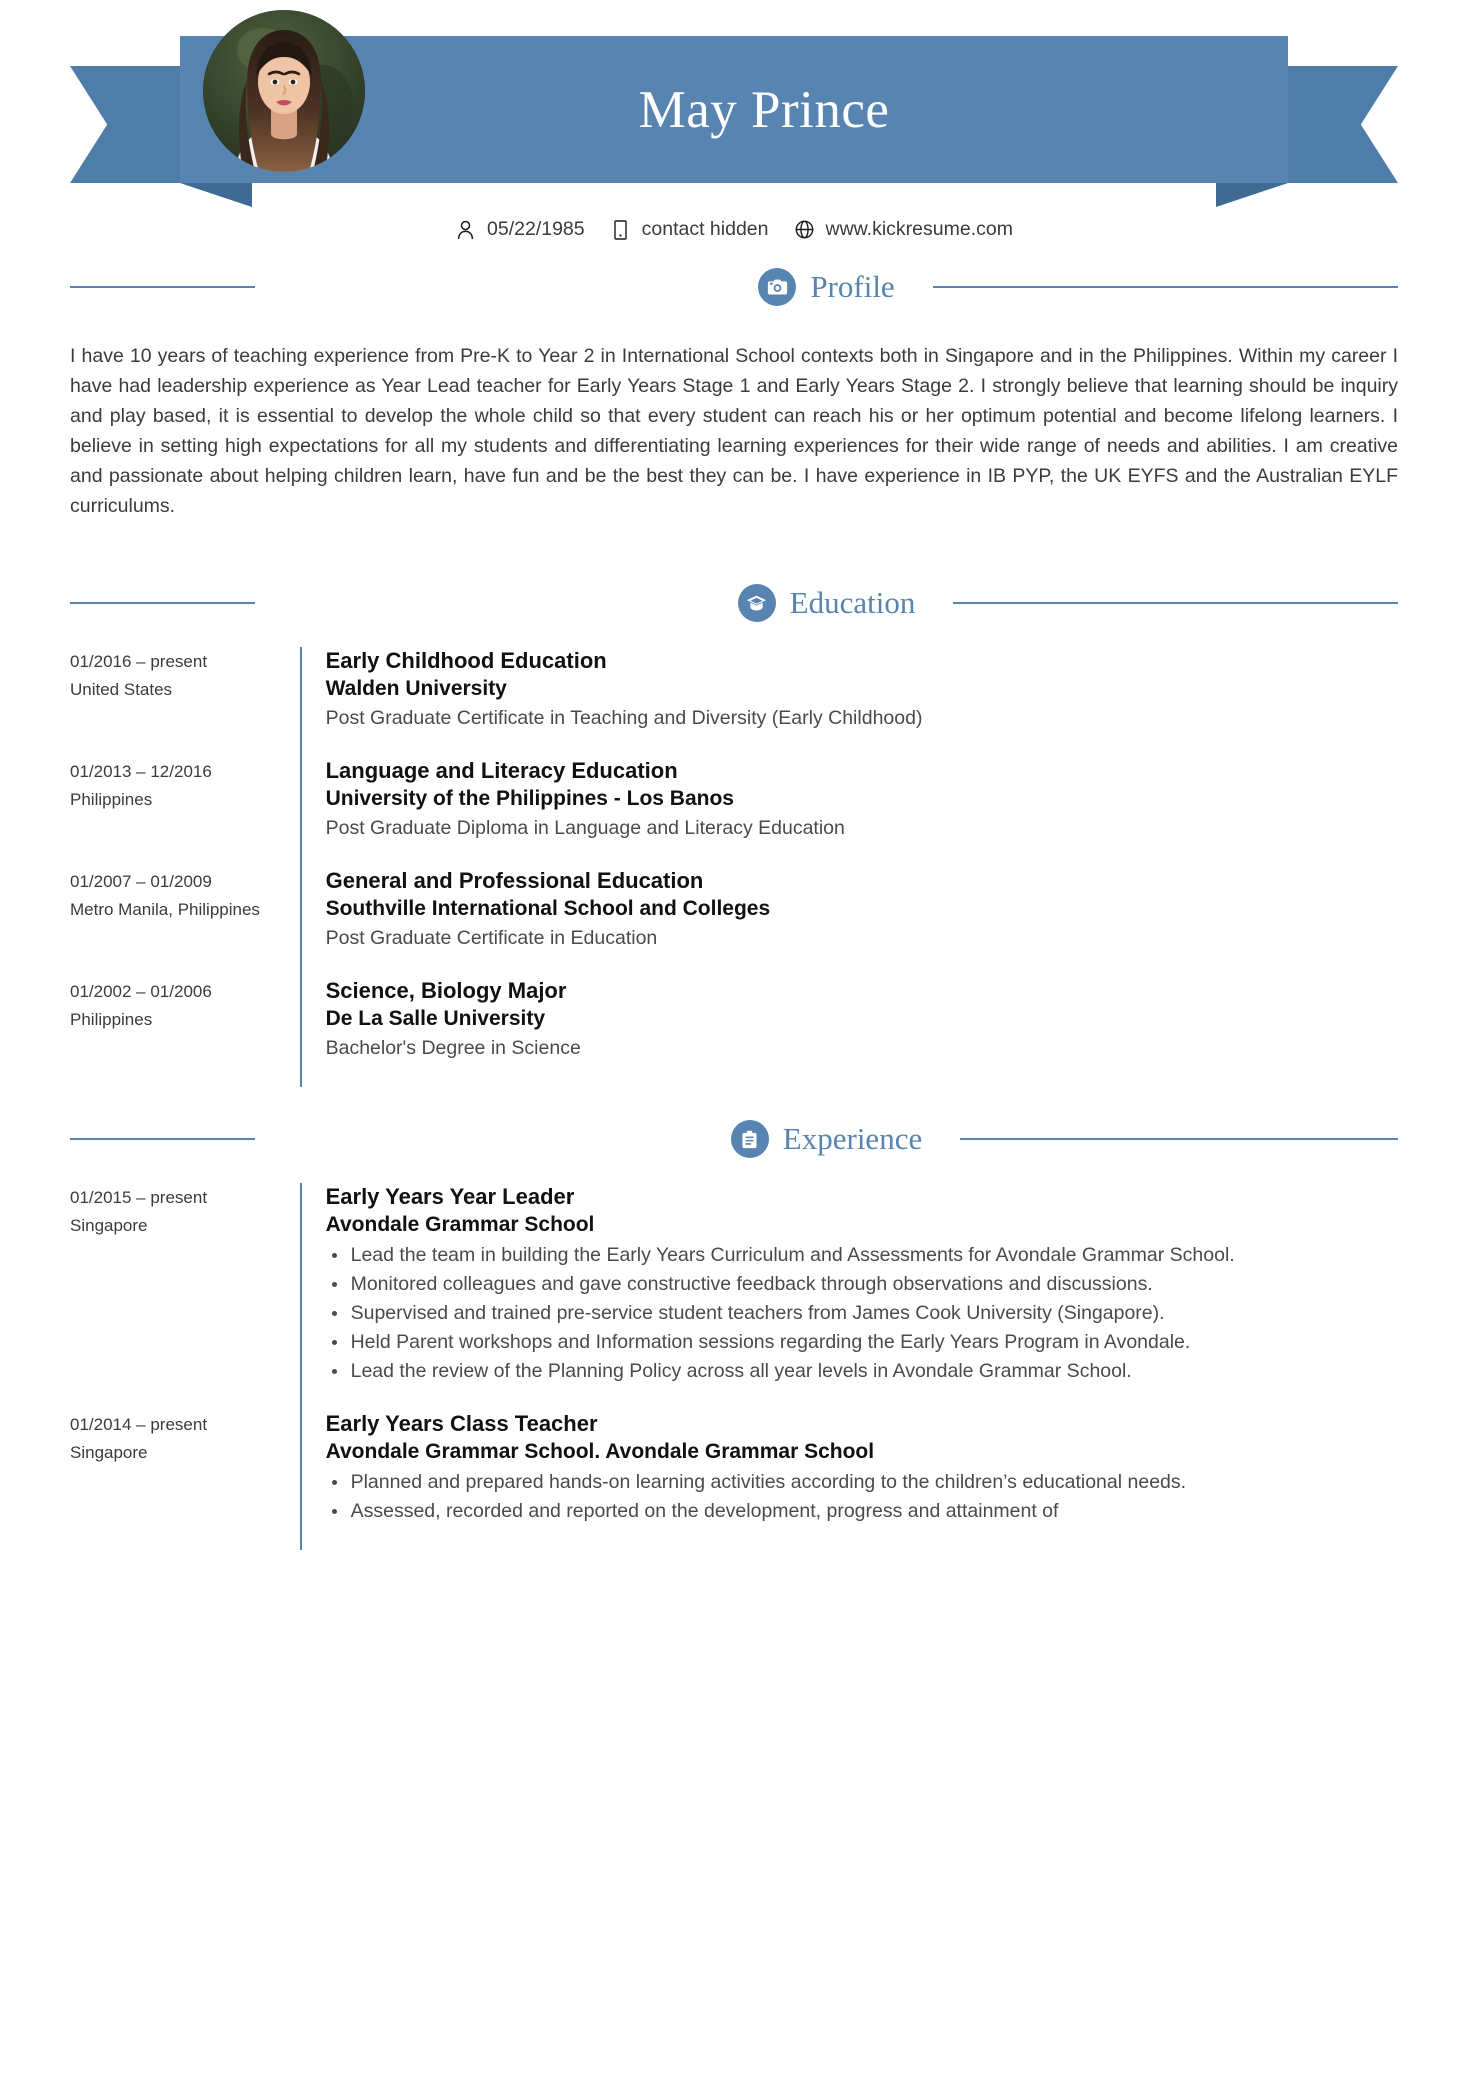  Describe the element at coordinates (777, 287) in the screenshot. I see `camera-icon` at that location.